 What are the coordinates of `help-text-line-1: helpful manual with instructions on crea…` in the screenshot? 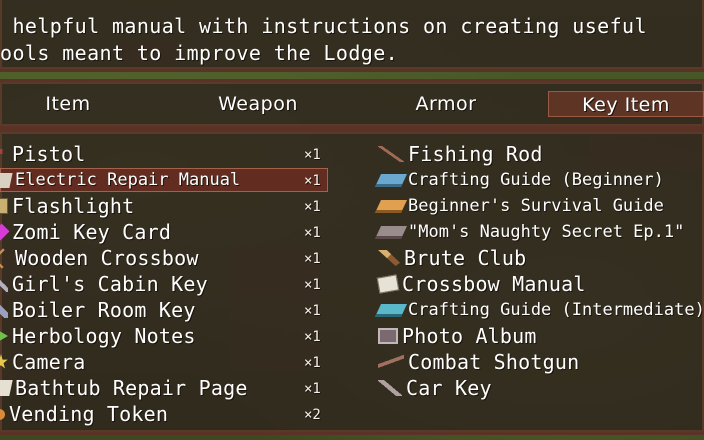 It's located at (323, 26).